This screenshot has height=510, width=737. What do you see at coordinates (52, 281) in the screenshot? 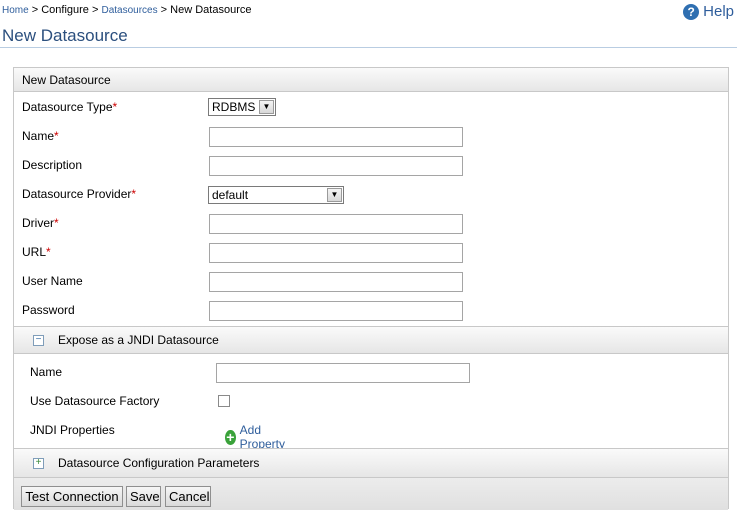
I see `username-label: User Name` at bounding box center [52, 281].